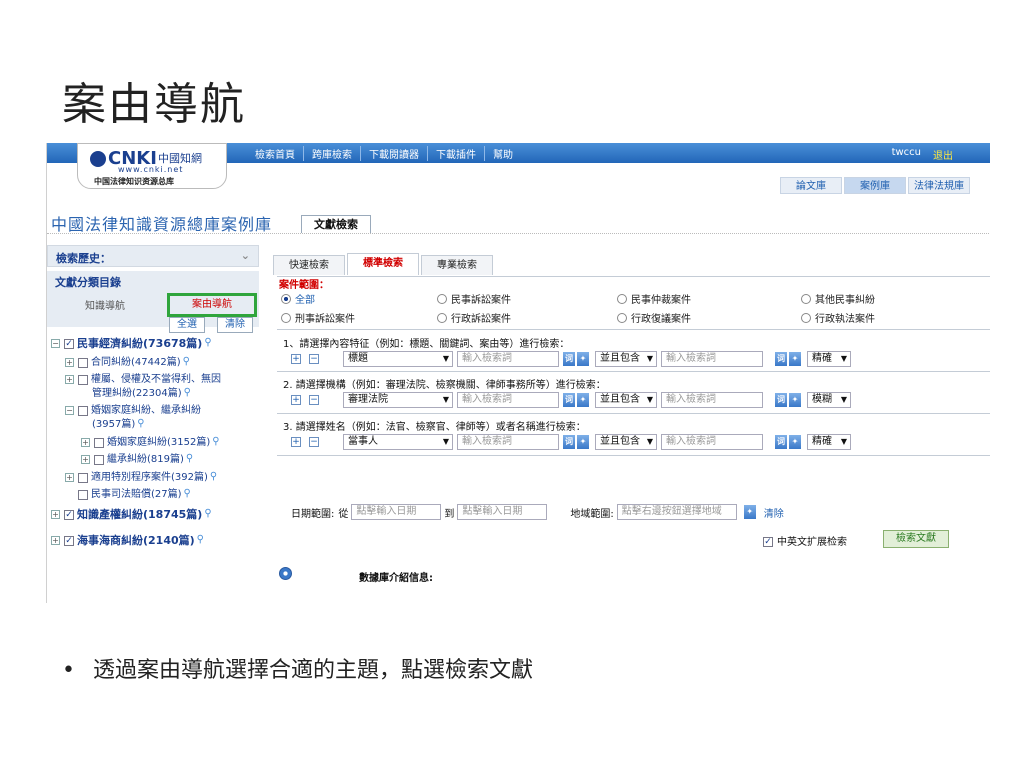 The image size is (1024, 768). What do you see at coordinates (502, 512) in the screenshot?
I see `date-to-input: 點擊輸入日期` at bounding box center [502, 512].